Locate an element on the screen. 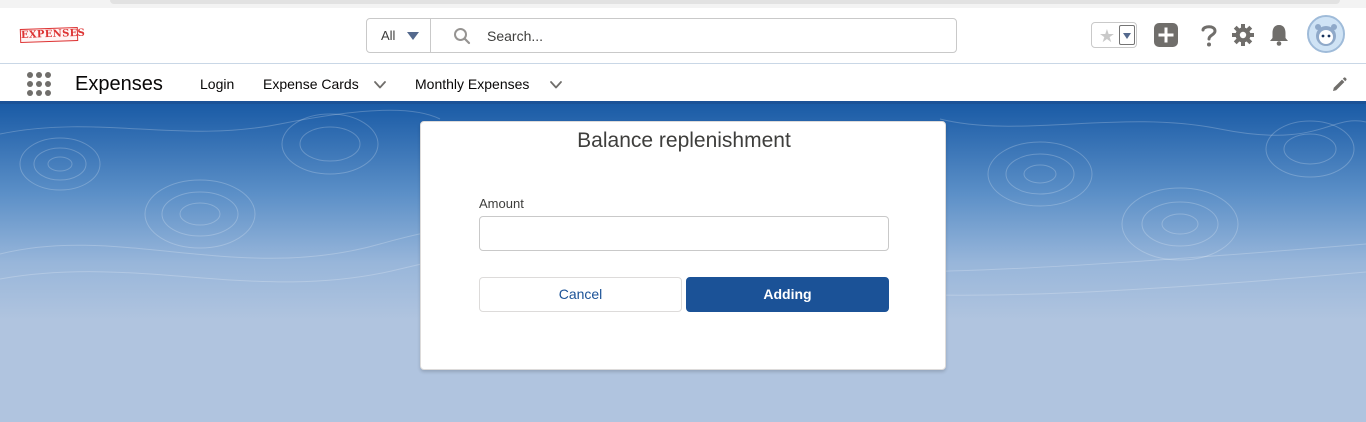  search-scope-label: All is located at coordinates (388, 35).